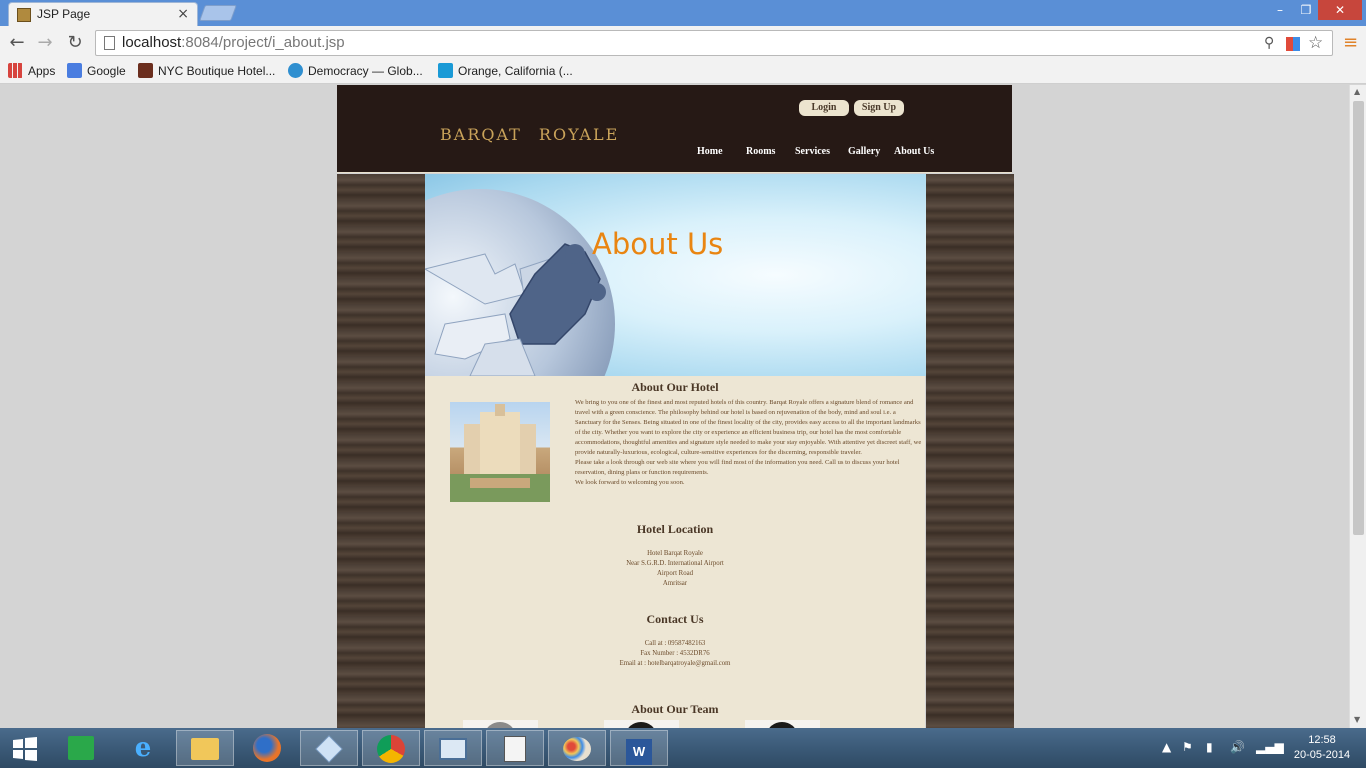 The image size is (1366, 768). What do you see at coordinates (233, 42) in the screenshot?
I see `address-url: localhost:8084/project/i_about.jsp` at bounding box center [233, 42].